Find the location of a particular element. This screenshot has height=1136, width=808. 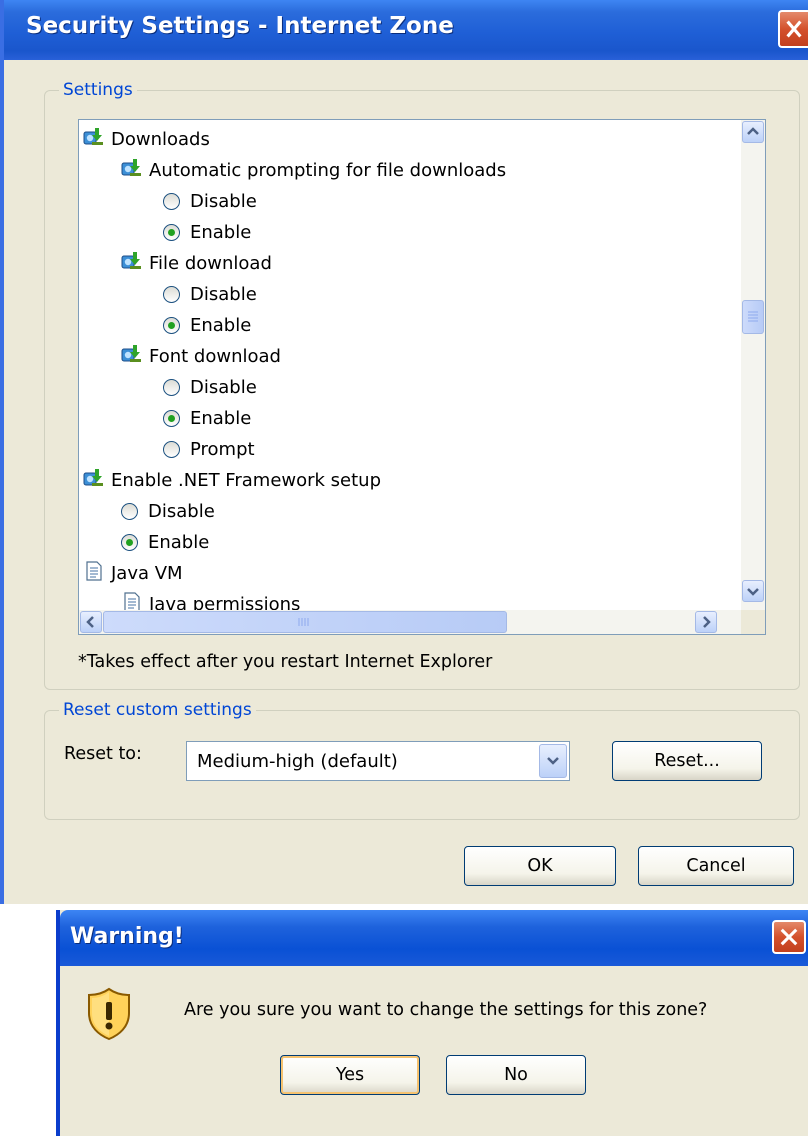

reset-to-label: Reset to: is located at coordinates (103, 754).